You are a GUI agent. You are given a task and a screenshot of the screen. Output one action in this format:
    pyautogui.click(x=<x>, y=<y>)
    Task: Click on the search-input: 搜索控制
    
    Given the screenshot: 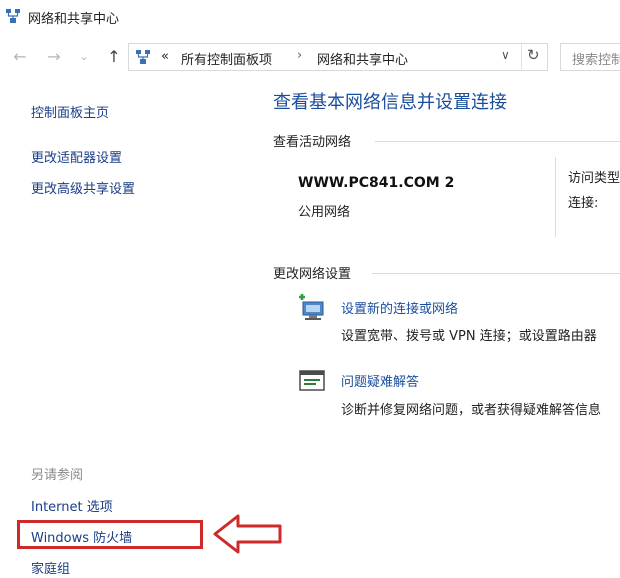 What is the action you would take?
    pyautogui.click(x=590, y=57)
    